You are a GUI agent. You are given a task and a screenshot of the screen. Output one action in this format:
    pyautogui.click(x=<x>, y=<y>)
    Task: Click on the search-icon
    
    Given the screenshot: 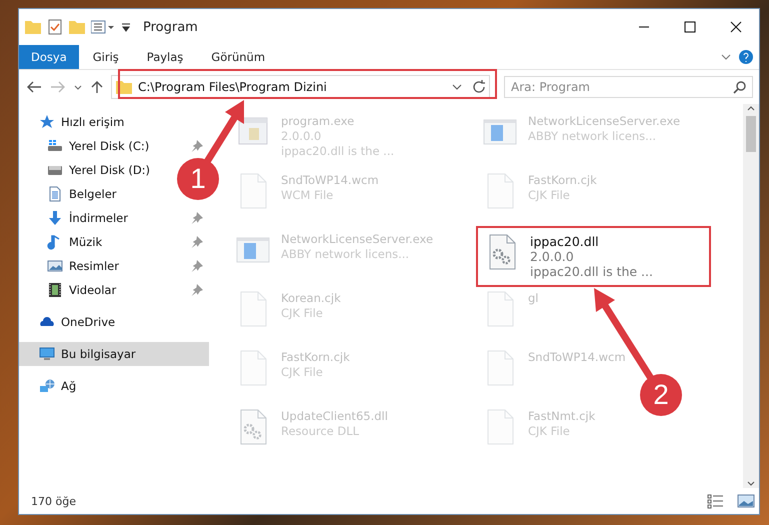 What is the action you would take?
    pyautogui.click(x=740, y=87)
    